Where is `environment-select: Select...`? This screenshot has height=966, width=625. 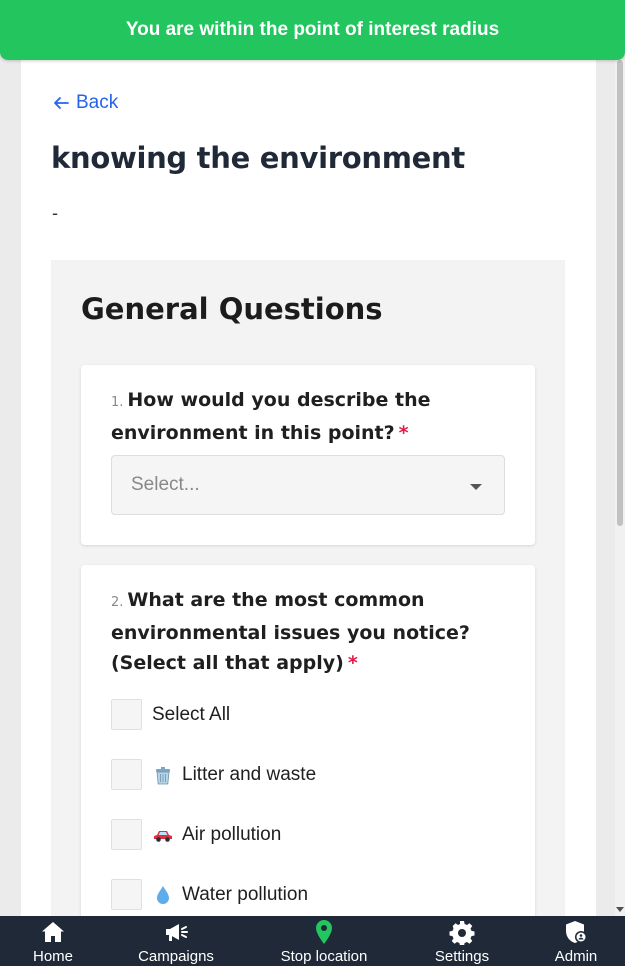 environment-select: Select... is located at coordinates (308, 485).